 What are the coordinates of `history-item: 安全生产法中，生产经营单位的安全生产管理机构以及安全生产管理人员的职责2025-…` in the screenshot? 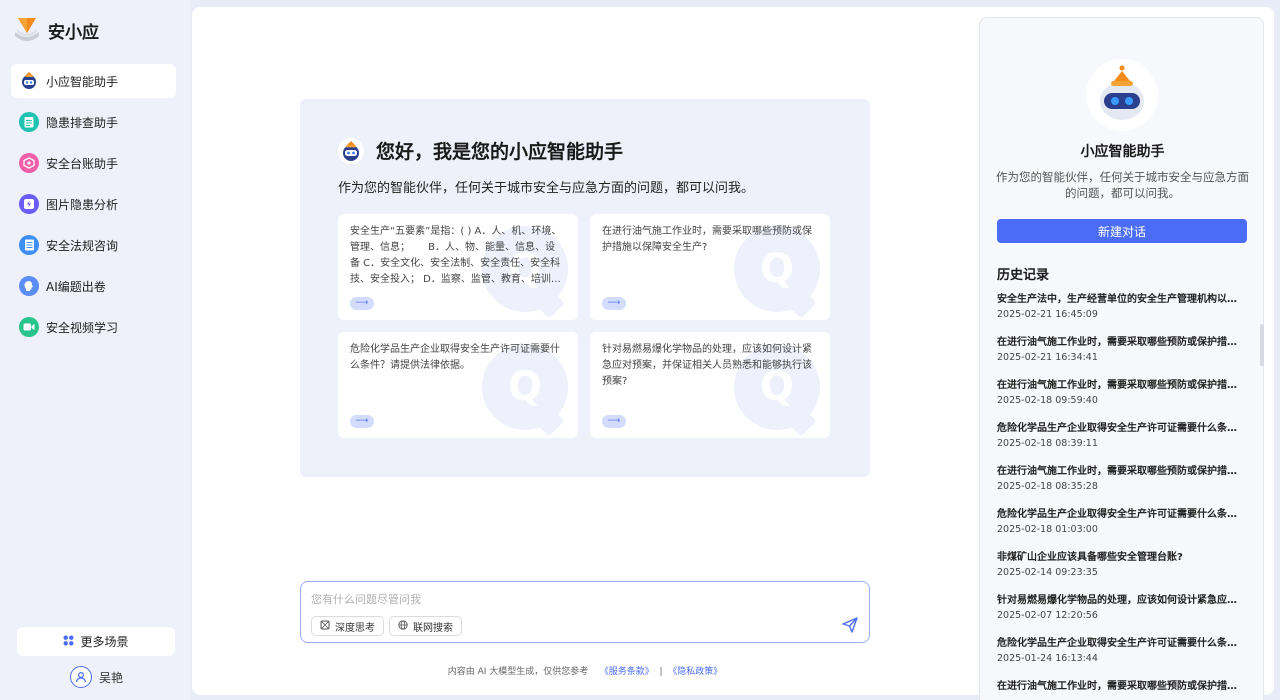 It's located at (1119, 314).